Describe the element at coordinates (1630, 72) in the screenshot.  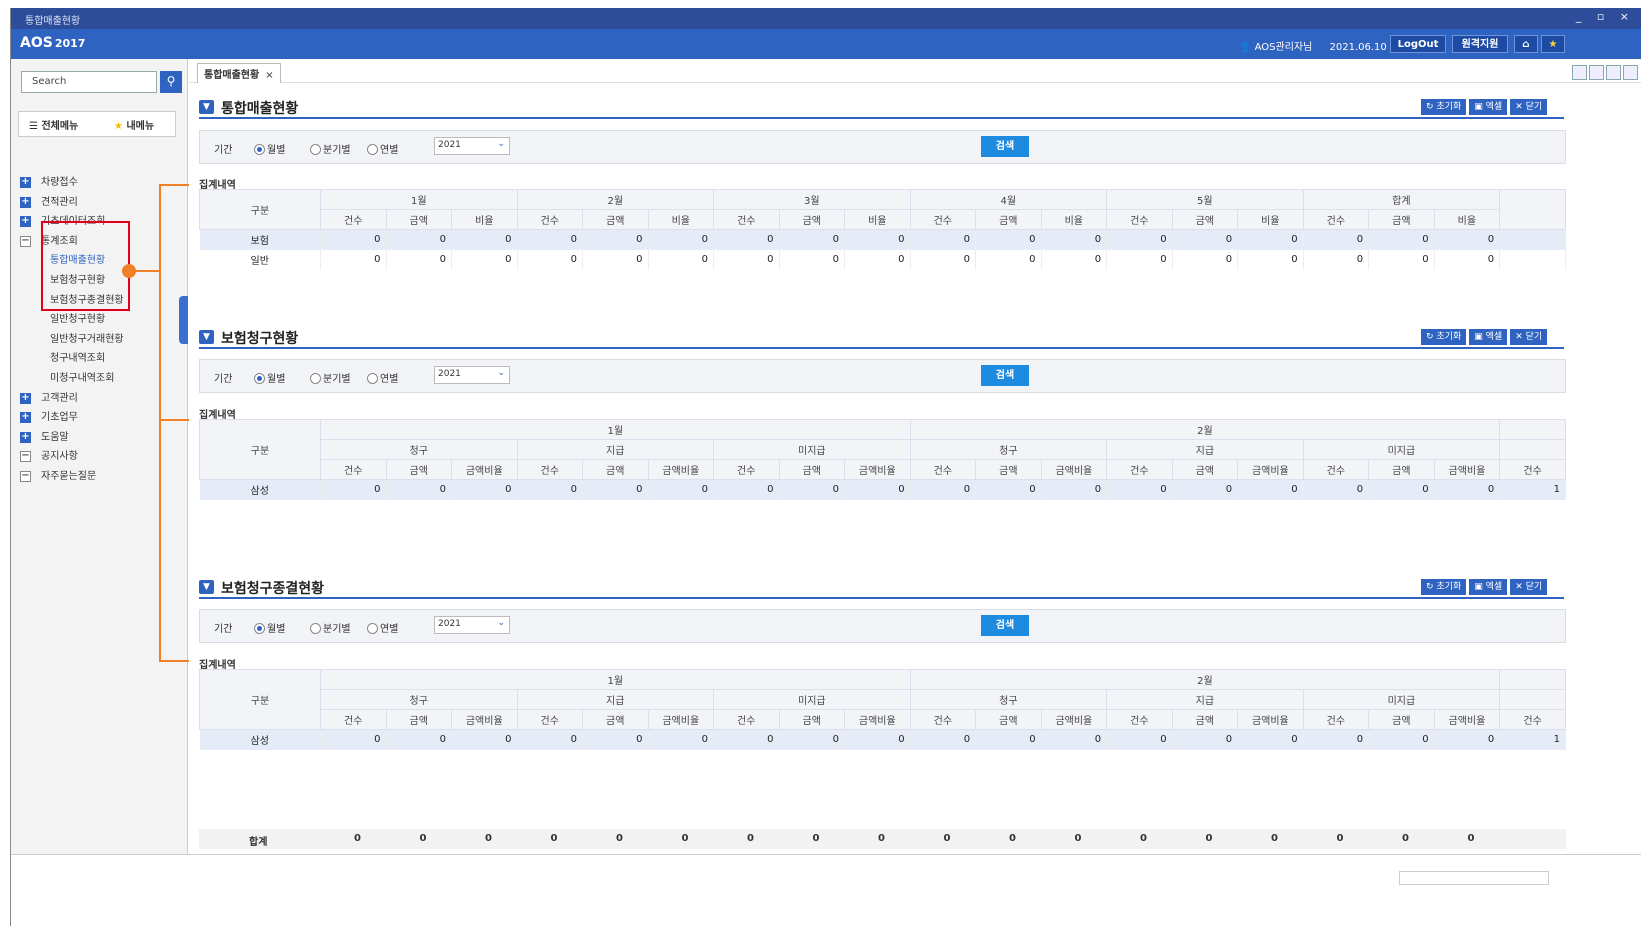
I see `grid-icon` at that location.